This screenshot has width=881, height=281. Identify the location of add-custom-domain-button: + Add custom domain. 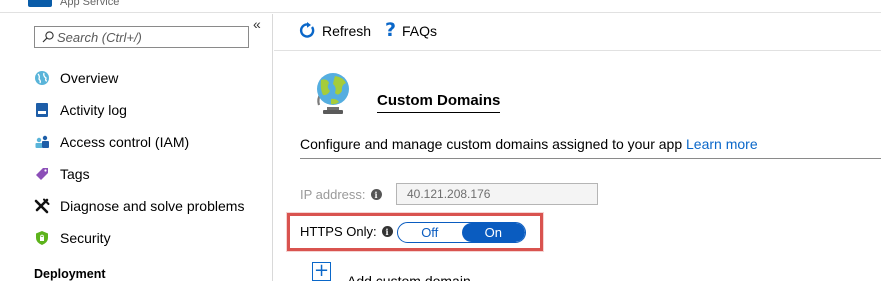
(391, 271).